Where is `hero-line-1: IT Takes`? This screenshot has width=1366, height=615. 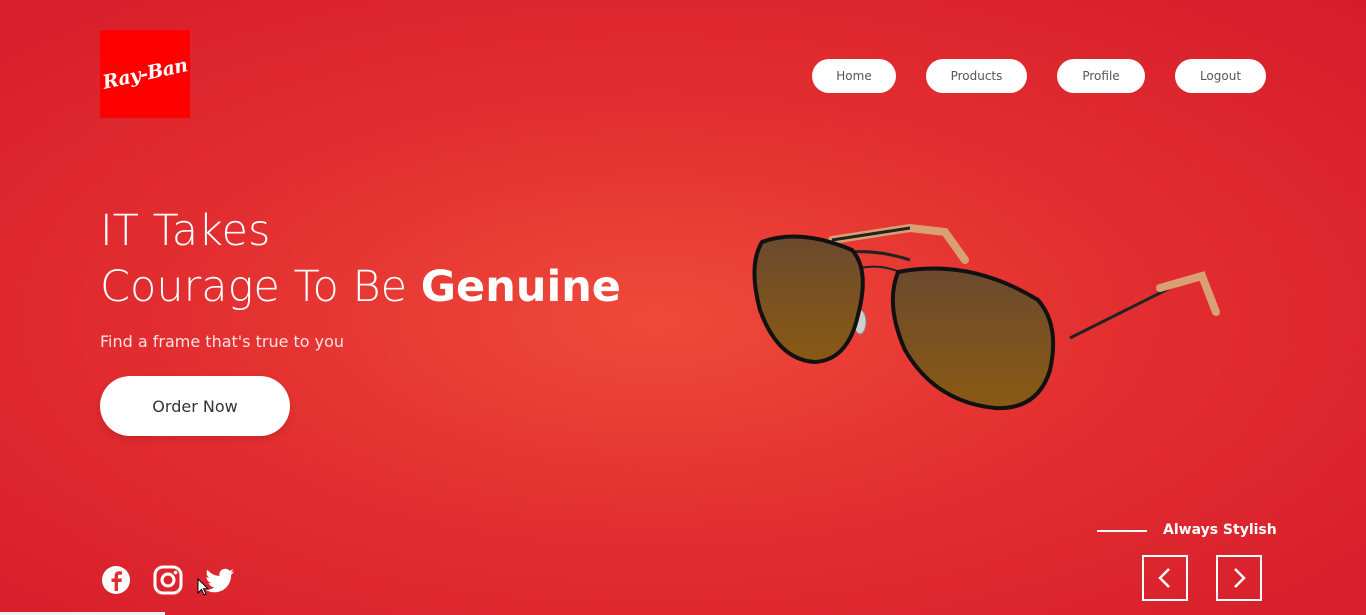
hero-line-1: IT Takes is located at coordinates (185, 231).